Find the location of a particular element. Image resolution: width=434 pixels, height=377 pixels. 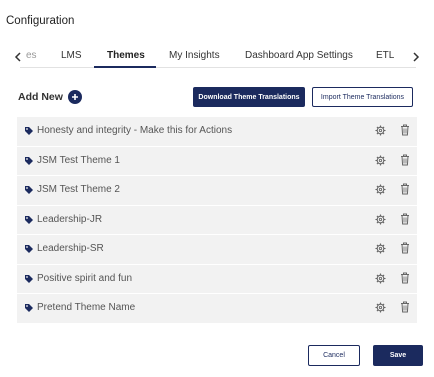

chevron-right-icon is located at coordinates (416, 57).